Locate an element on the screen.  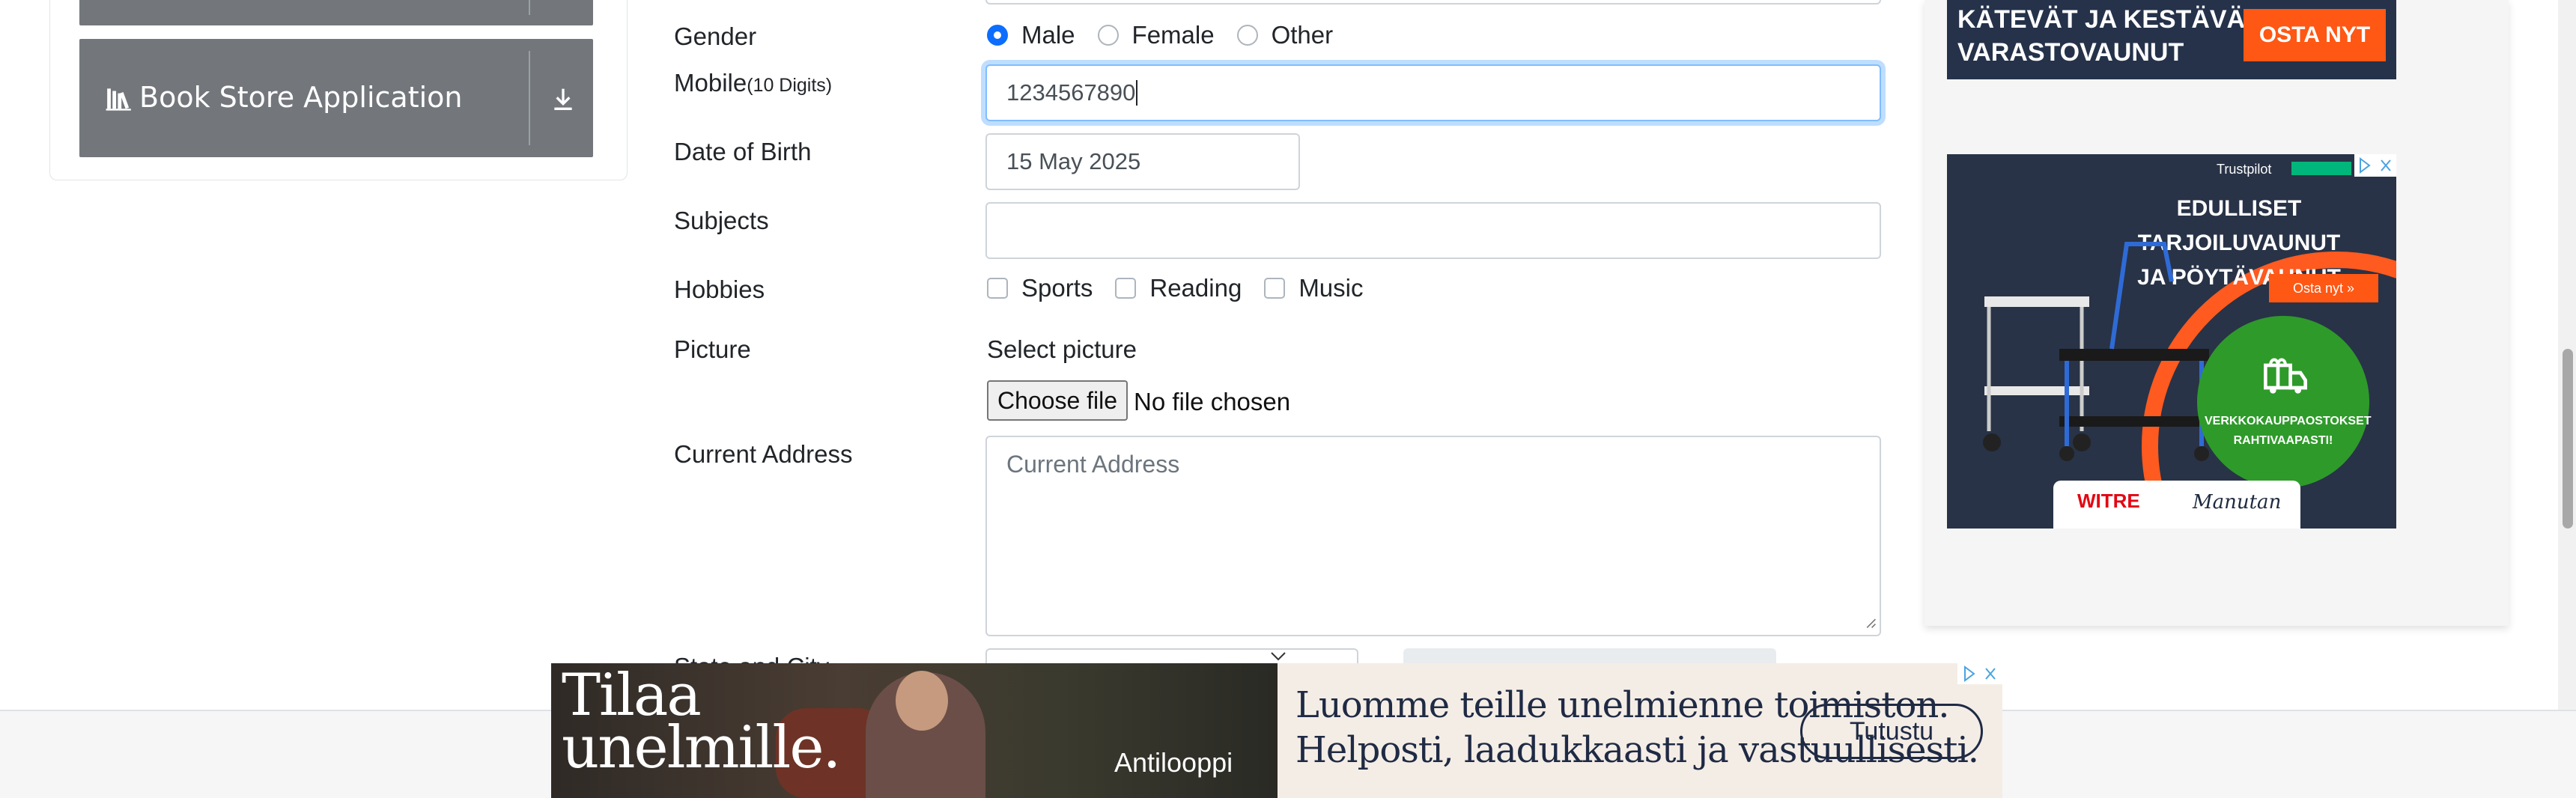
hobby-checkbox-sports is located at coordinates (997, 288).